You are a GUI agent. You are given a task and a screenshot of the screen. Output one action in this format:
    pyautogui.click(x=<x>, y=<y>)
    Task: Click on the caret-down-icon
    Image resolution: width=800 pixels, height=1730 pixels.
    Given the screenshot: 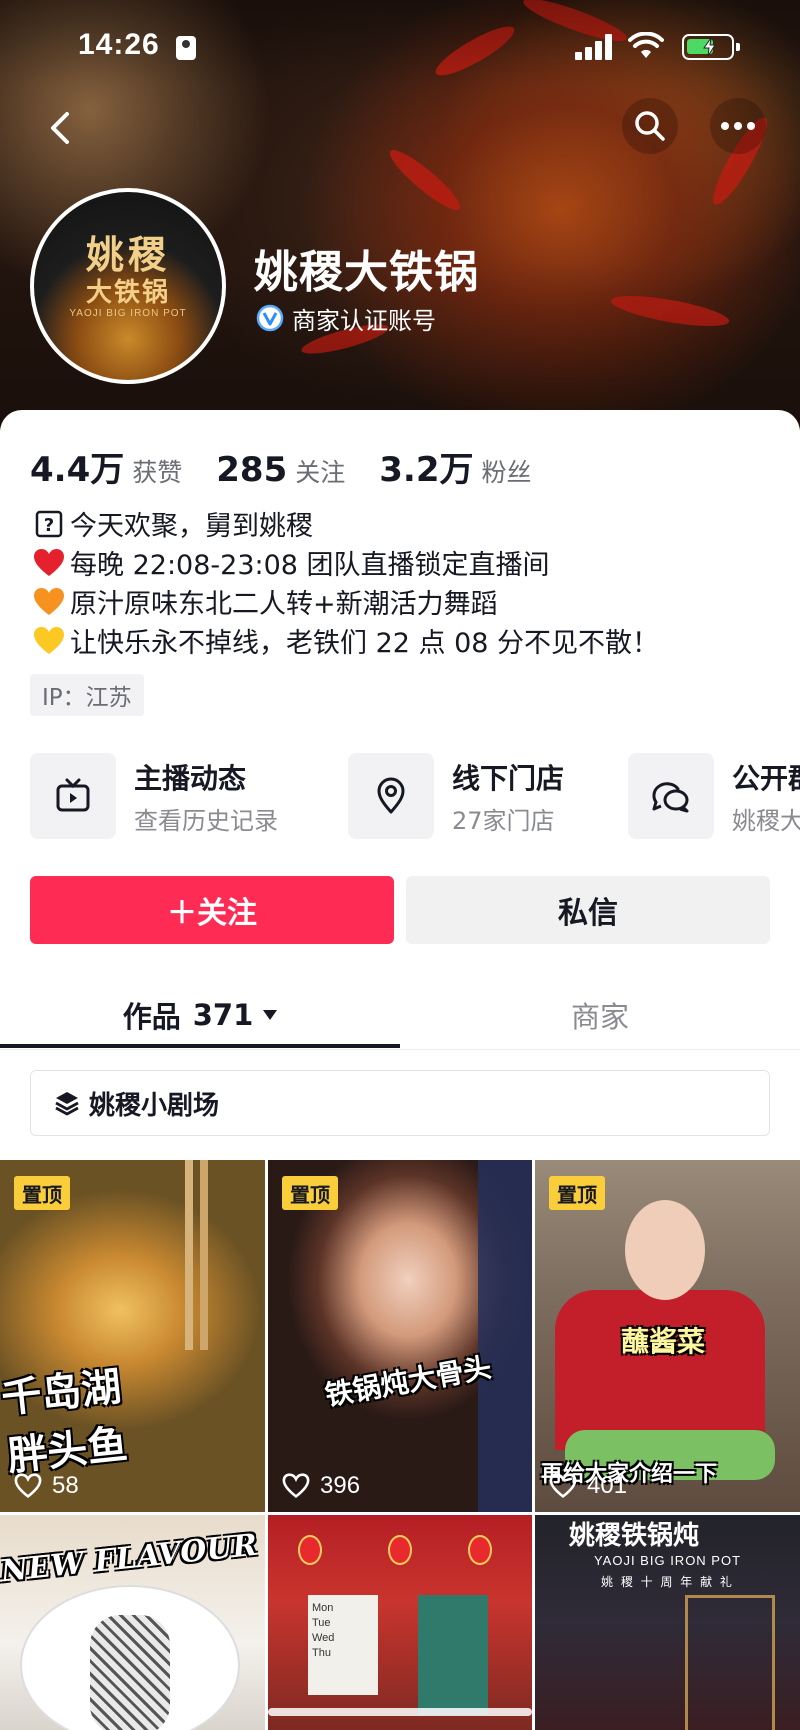 What is the action you would take?
    pyautogui.click(x=270, y=1015)
    